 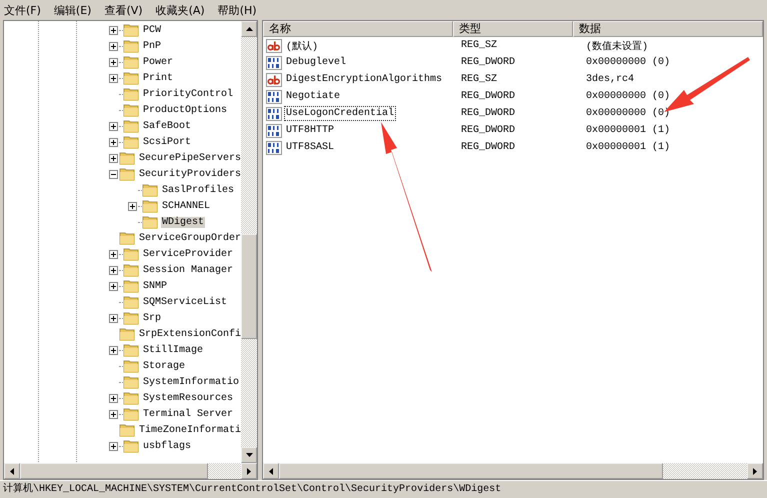 I want to click on value-data: 0x00000001 (1), so click(x=628, y=147).